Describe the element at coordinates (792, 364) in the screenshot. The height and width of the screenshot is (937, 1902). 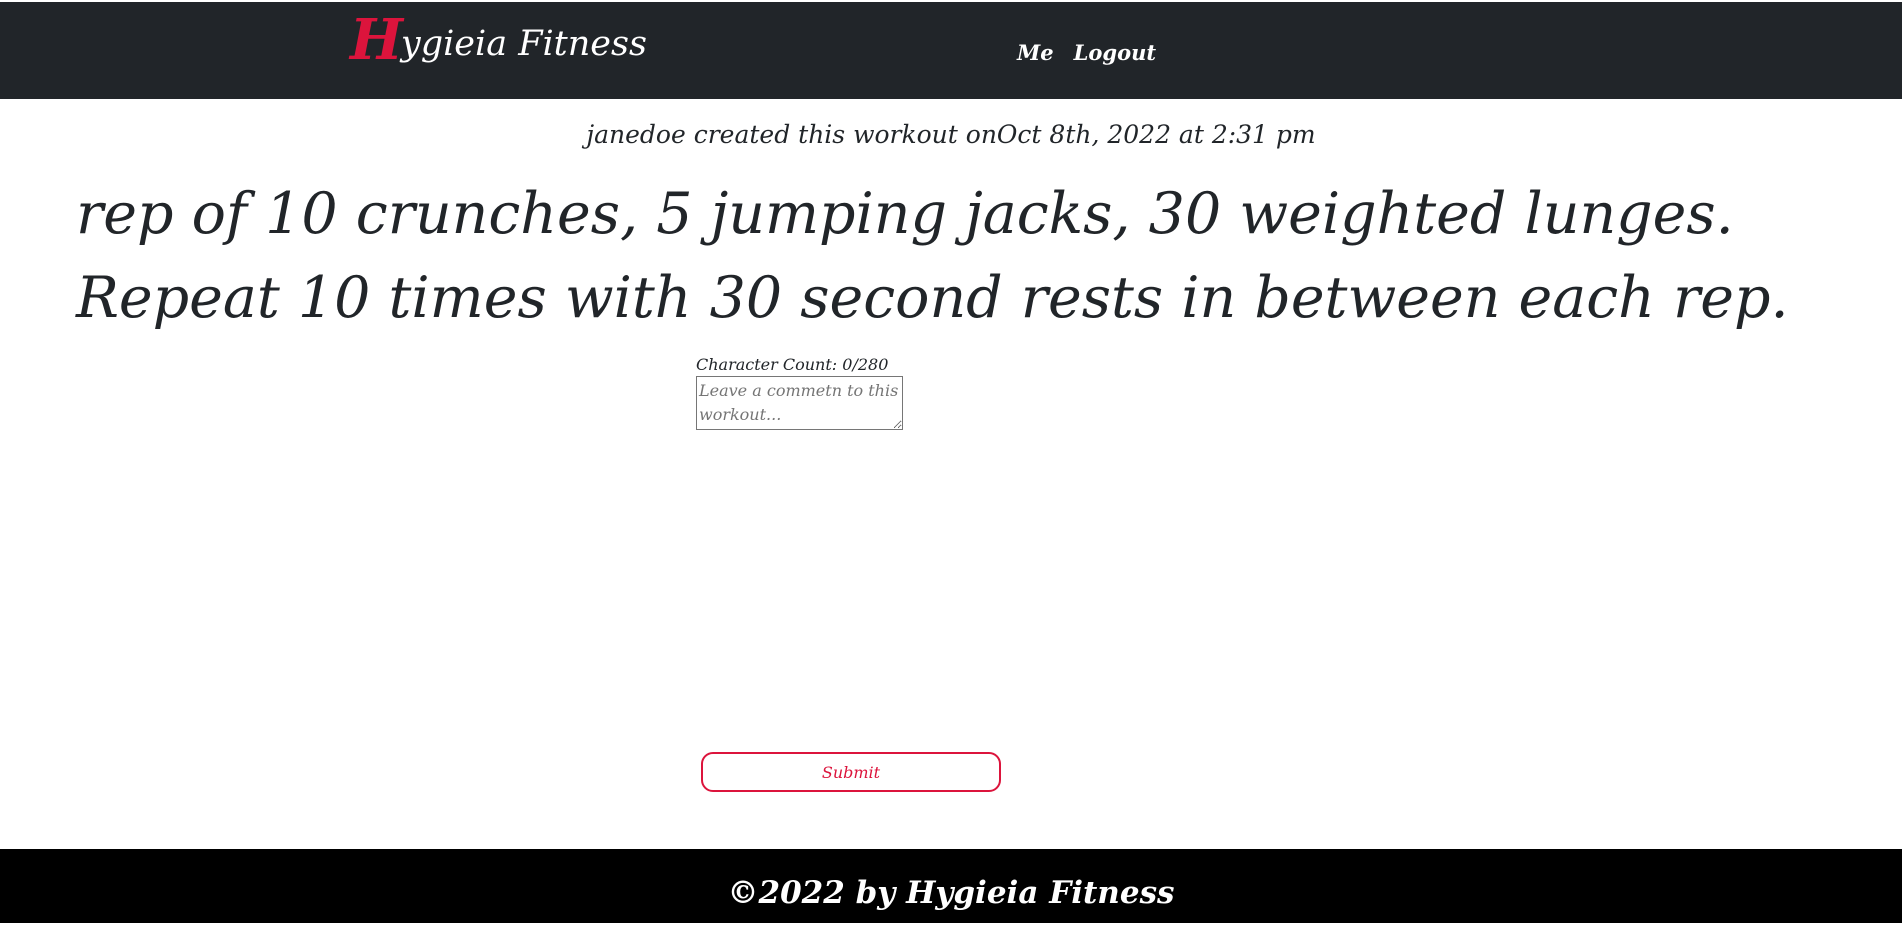
I see `character-count: Character Count: 0/280` at that location.